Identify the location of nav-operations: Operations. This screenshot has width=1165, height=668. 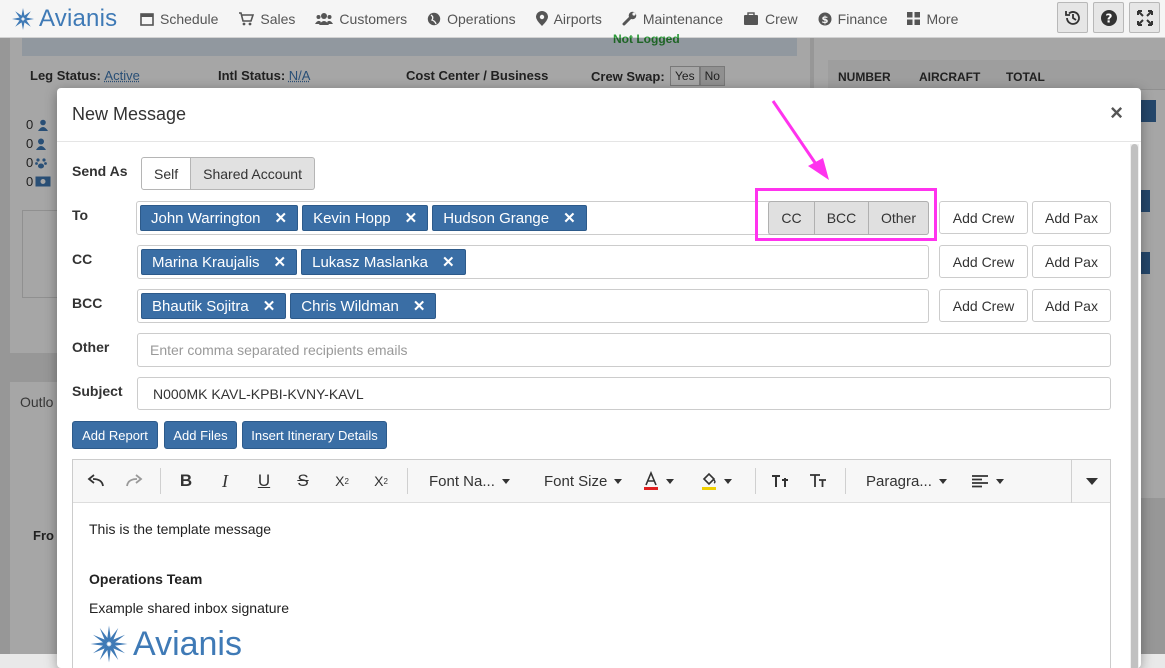
(471, 19).